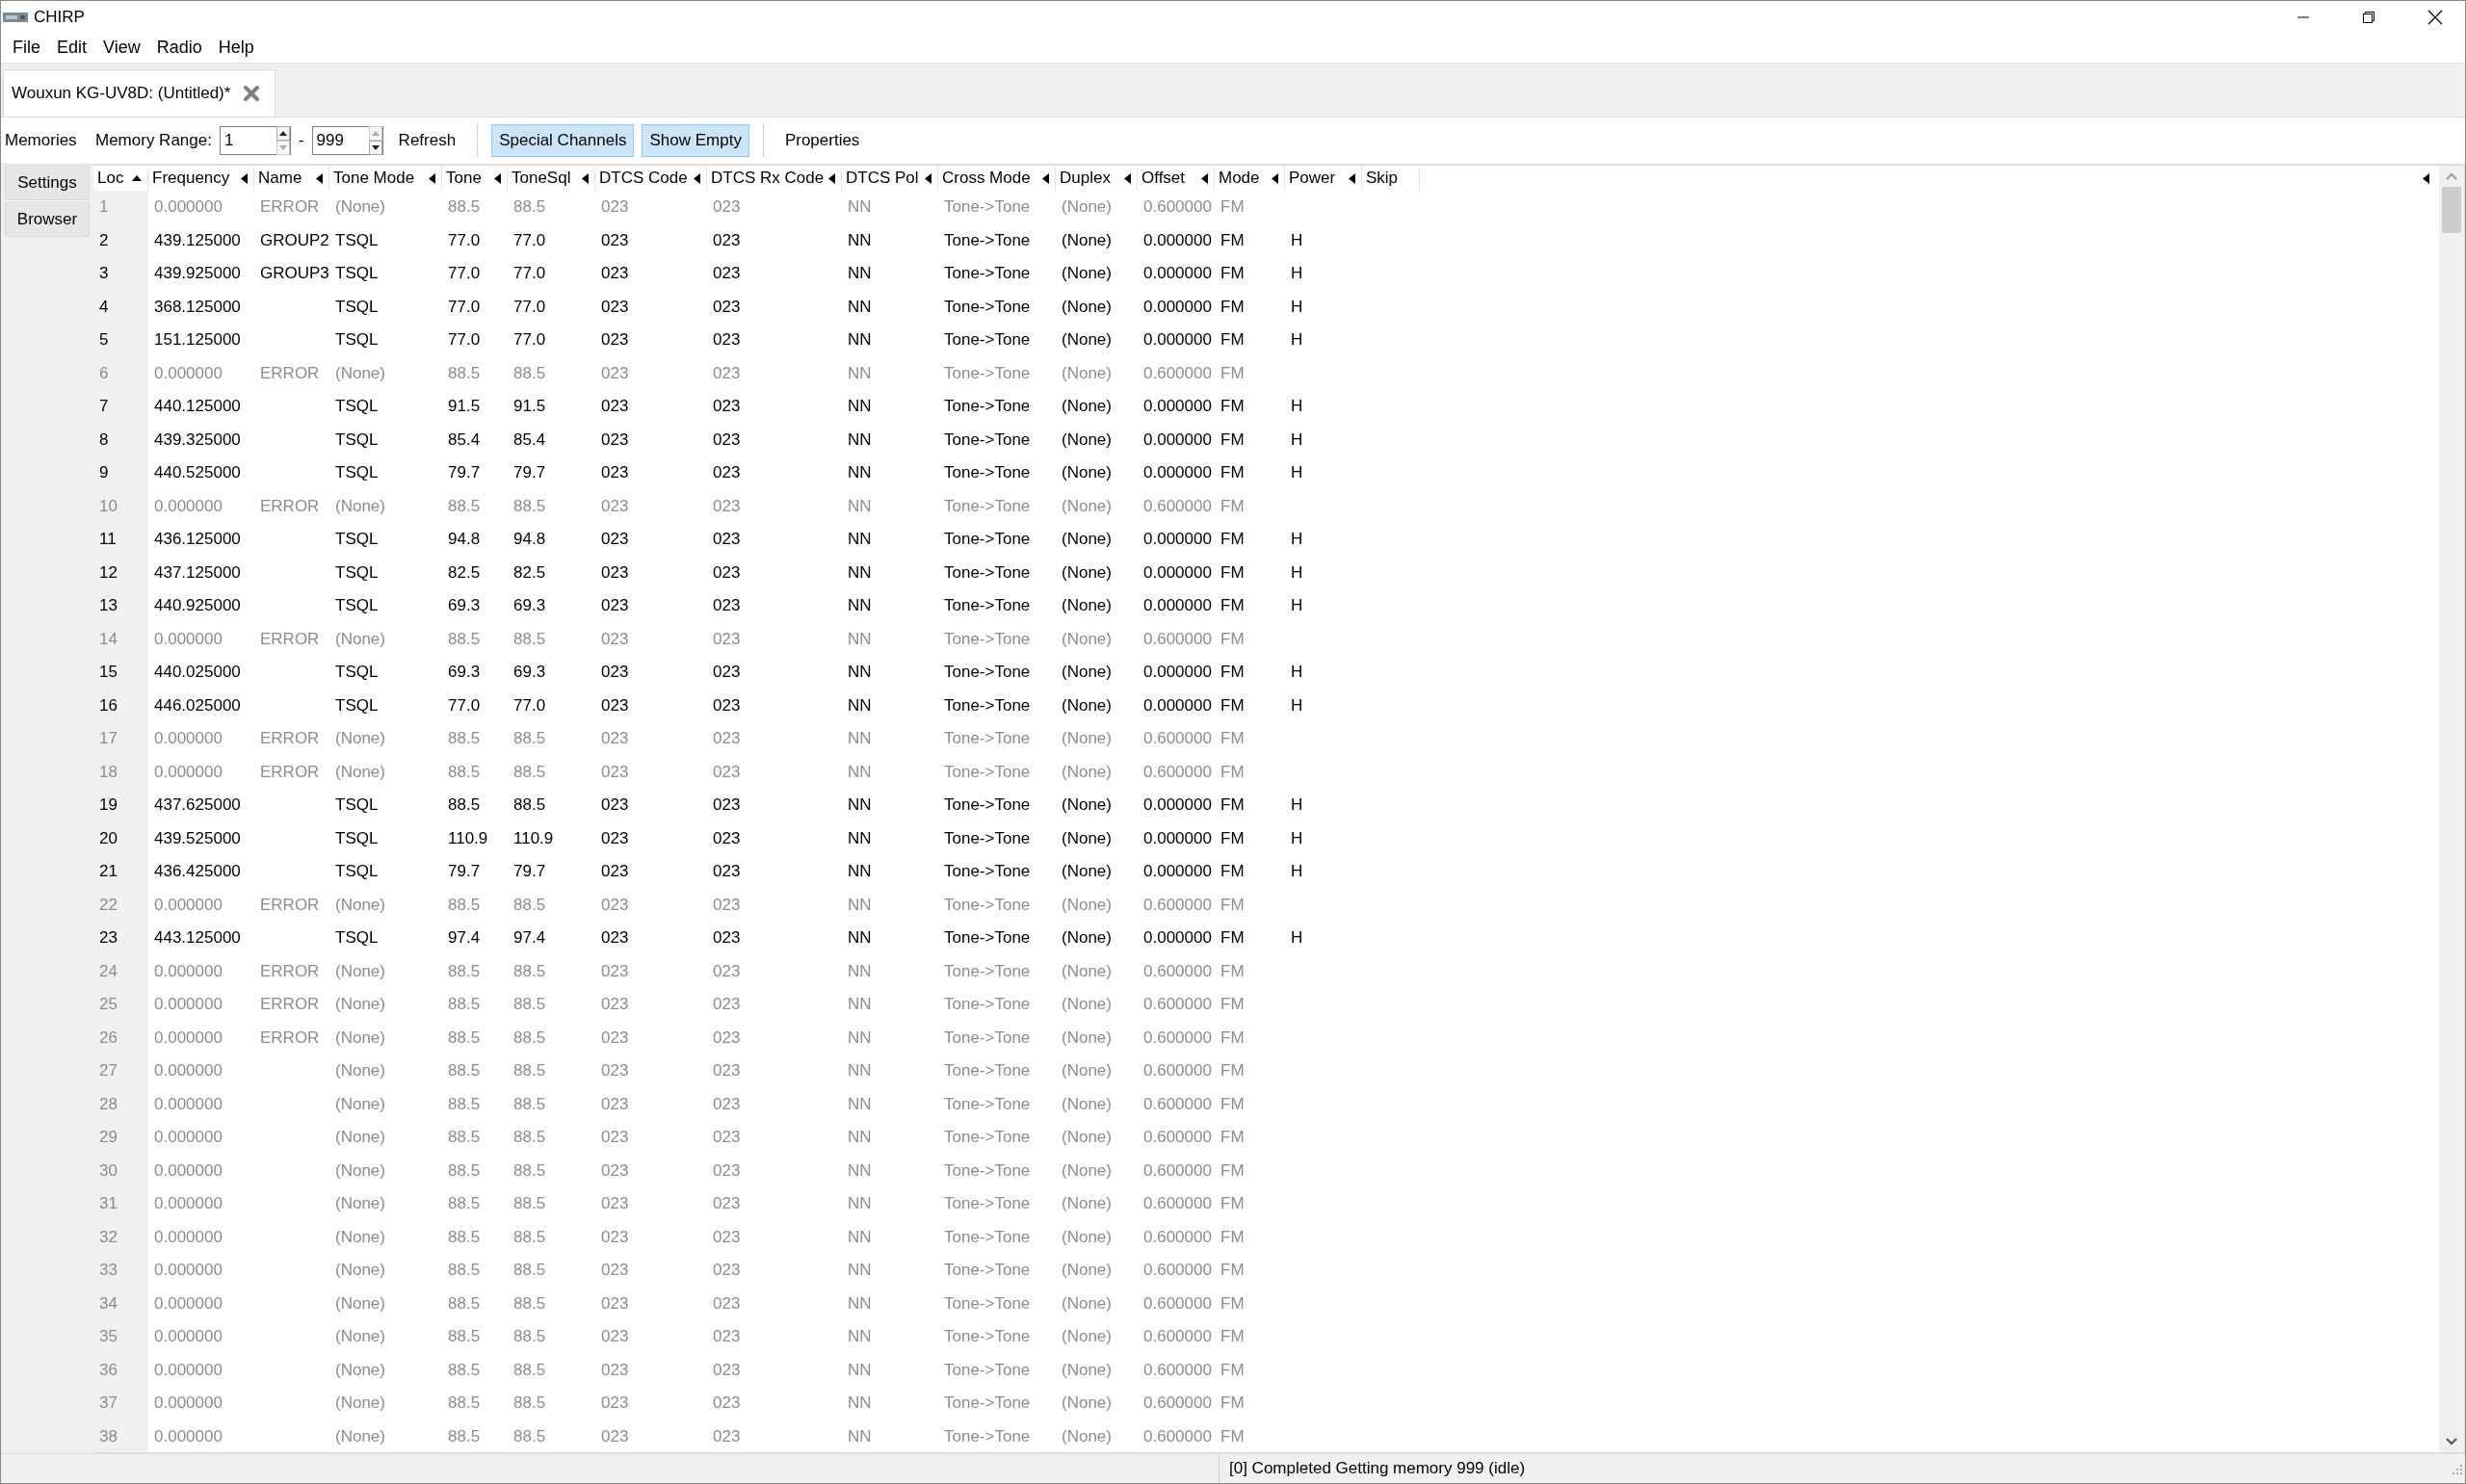  Describe the element at coordinates (2435, 17) in the screenshot. I see `close-icon` at that location.